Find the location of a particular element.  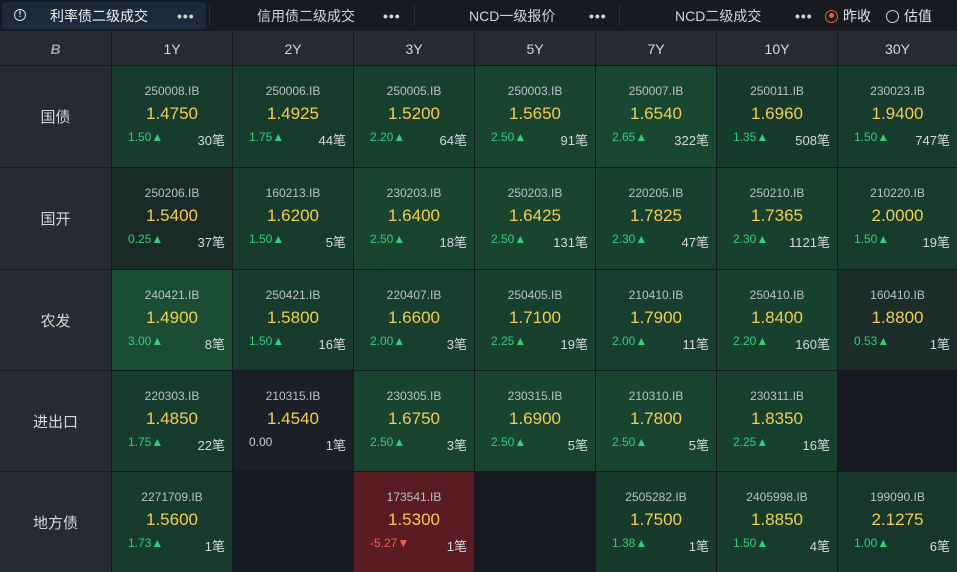

quote-cell: 220407.IB 1.6600 2.00▲ 3笔 is located at coordinates (414, 320).